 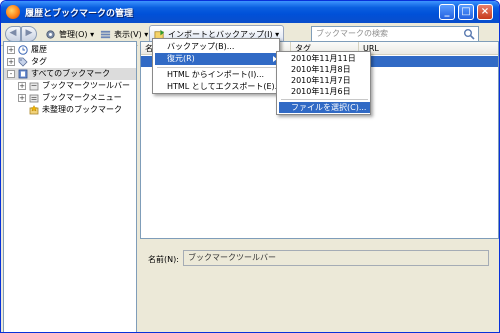 What do you see at coordinates (29, 34) in the screenshot?
I see `forward-button: ▶` at bounding box center [29, 34].